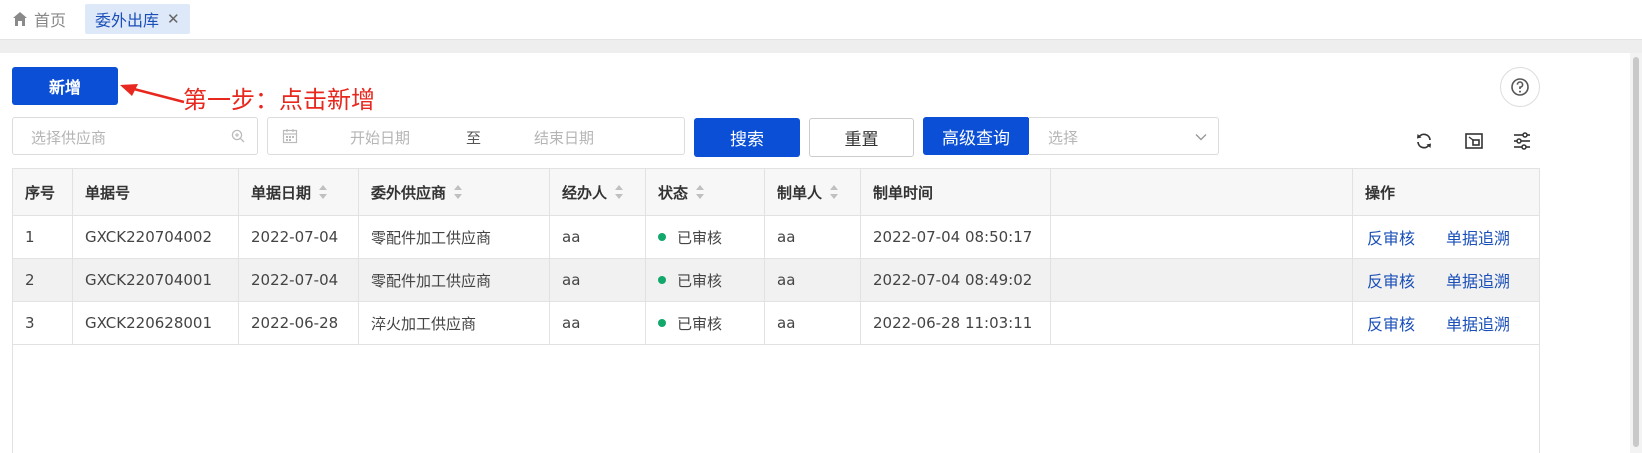 The height and width of the screenshot is (453, 1642). What do you see at coordinates (152, 94) in the screenshot?
I see `annotation-arrow-icon` at bounding box center [152, 94].